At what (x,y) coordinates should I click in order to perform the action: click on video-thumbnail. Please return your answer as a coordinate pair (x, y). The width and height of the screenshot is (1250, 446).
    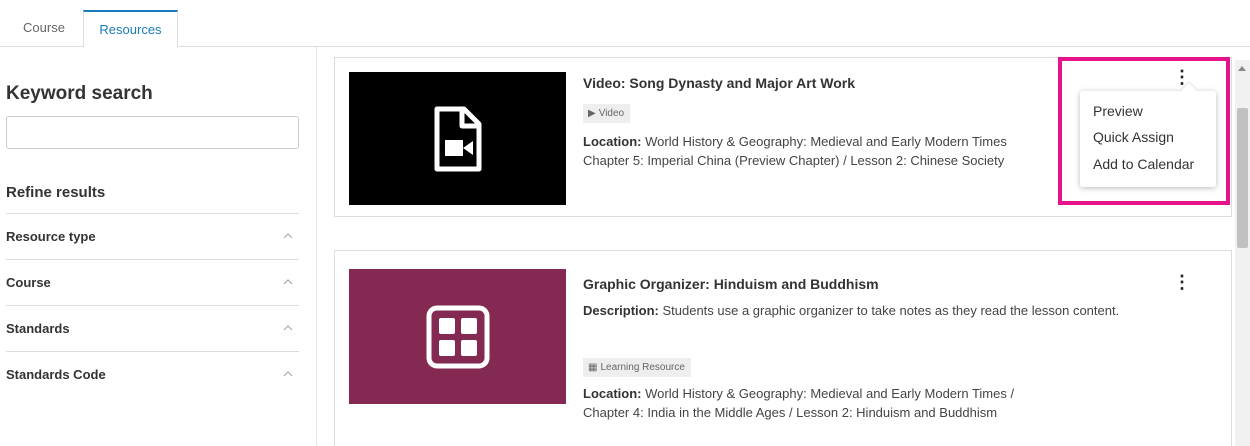
    Looking at the image, I should click on (457, 138).